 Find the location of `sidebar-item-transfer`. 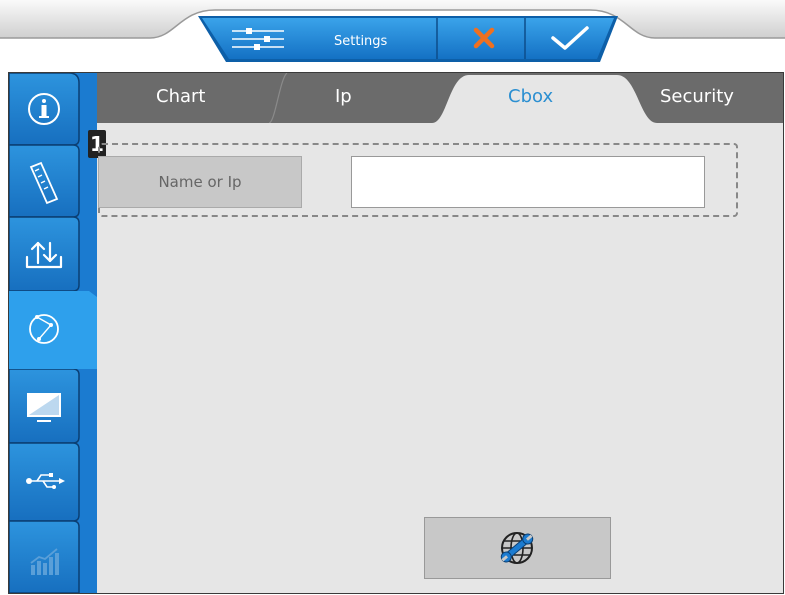

sidebar-item-transfer is located at coordinates (49, 251).